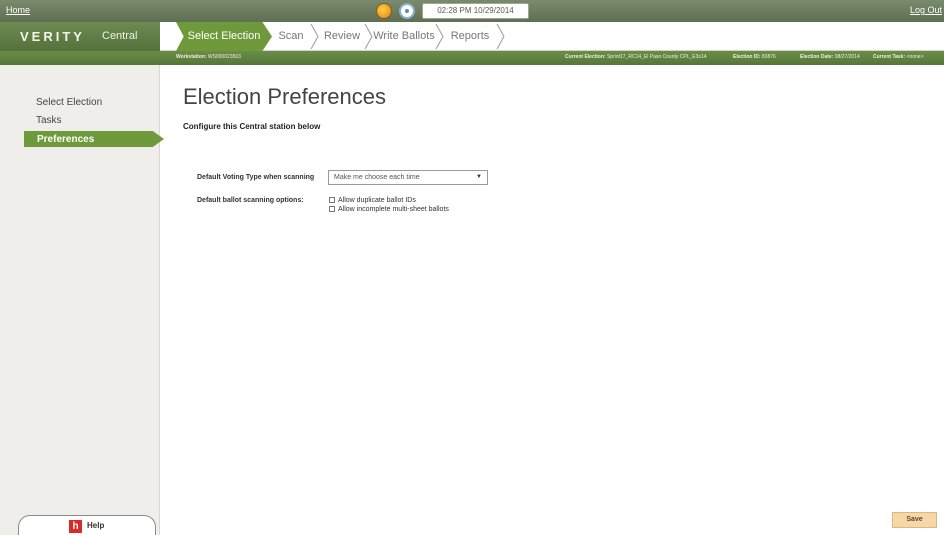  Describe the element at coordinates (224, 36) in the screenshot. I see `step-select-election: Select Election` at that location.